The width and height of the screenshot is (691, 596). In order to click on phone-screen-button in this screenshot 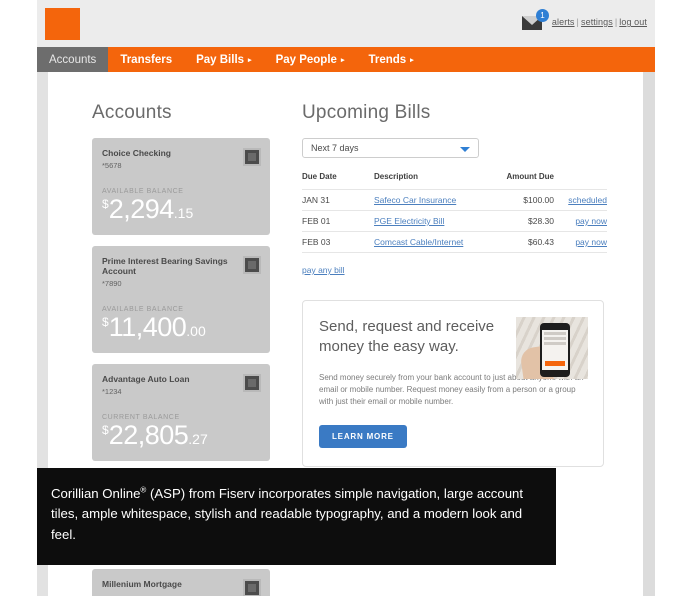, I will do `click(555, 363)`.